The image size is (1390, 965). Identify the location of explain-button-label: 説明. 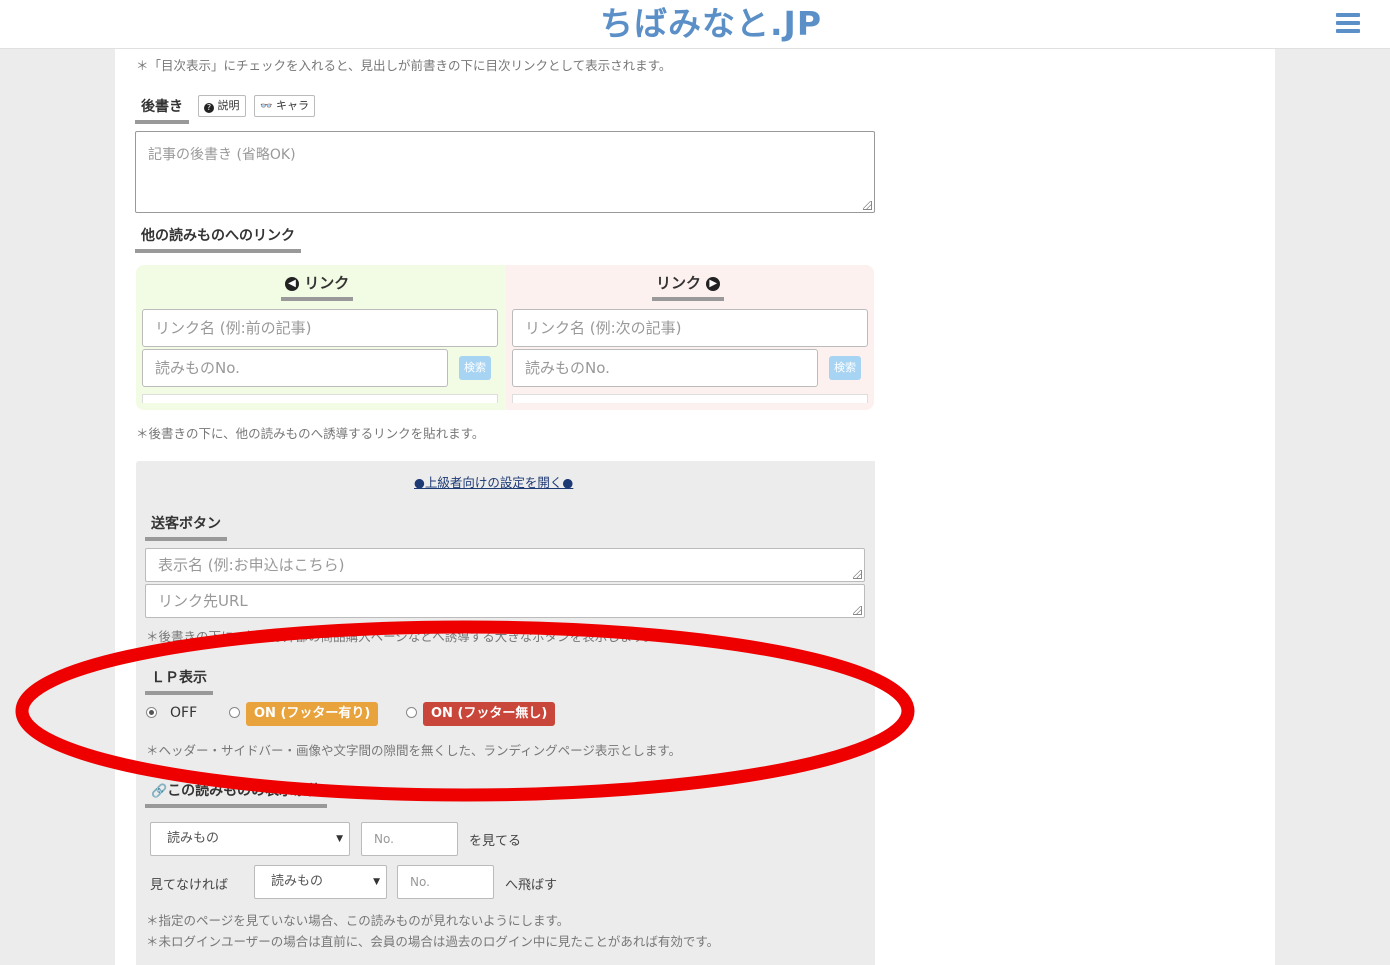
(228, 105).